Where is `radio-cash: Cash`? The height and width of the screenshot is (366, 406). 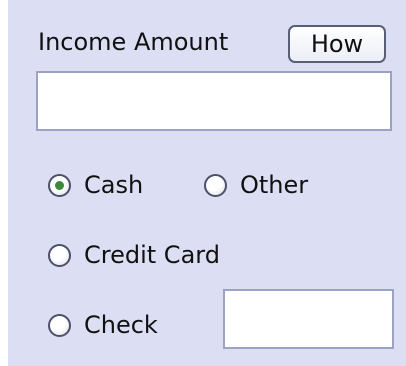
radio-cash: Cash is located at coordinates (95, 185).